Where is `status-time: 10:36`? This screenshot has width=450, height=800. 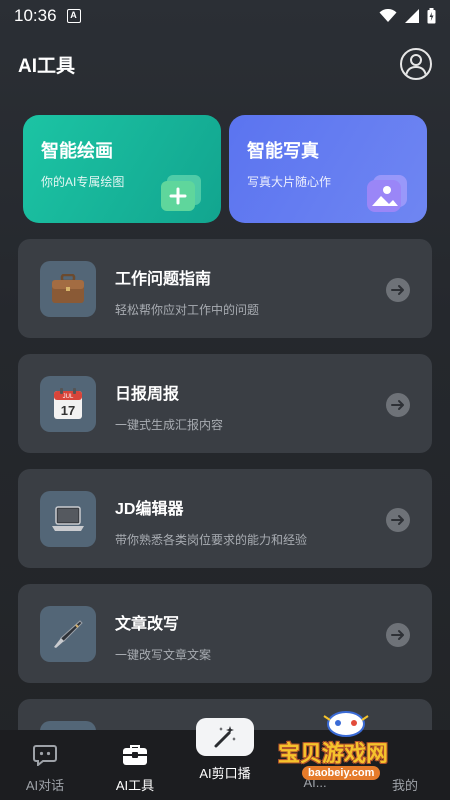
status-time: 10:36 is located at coordinates (35, 15).